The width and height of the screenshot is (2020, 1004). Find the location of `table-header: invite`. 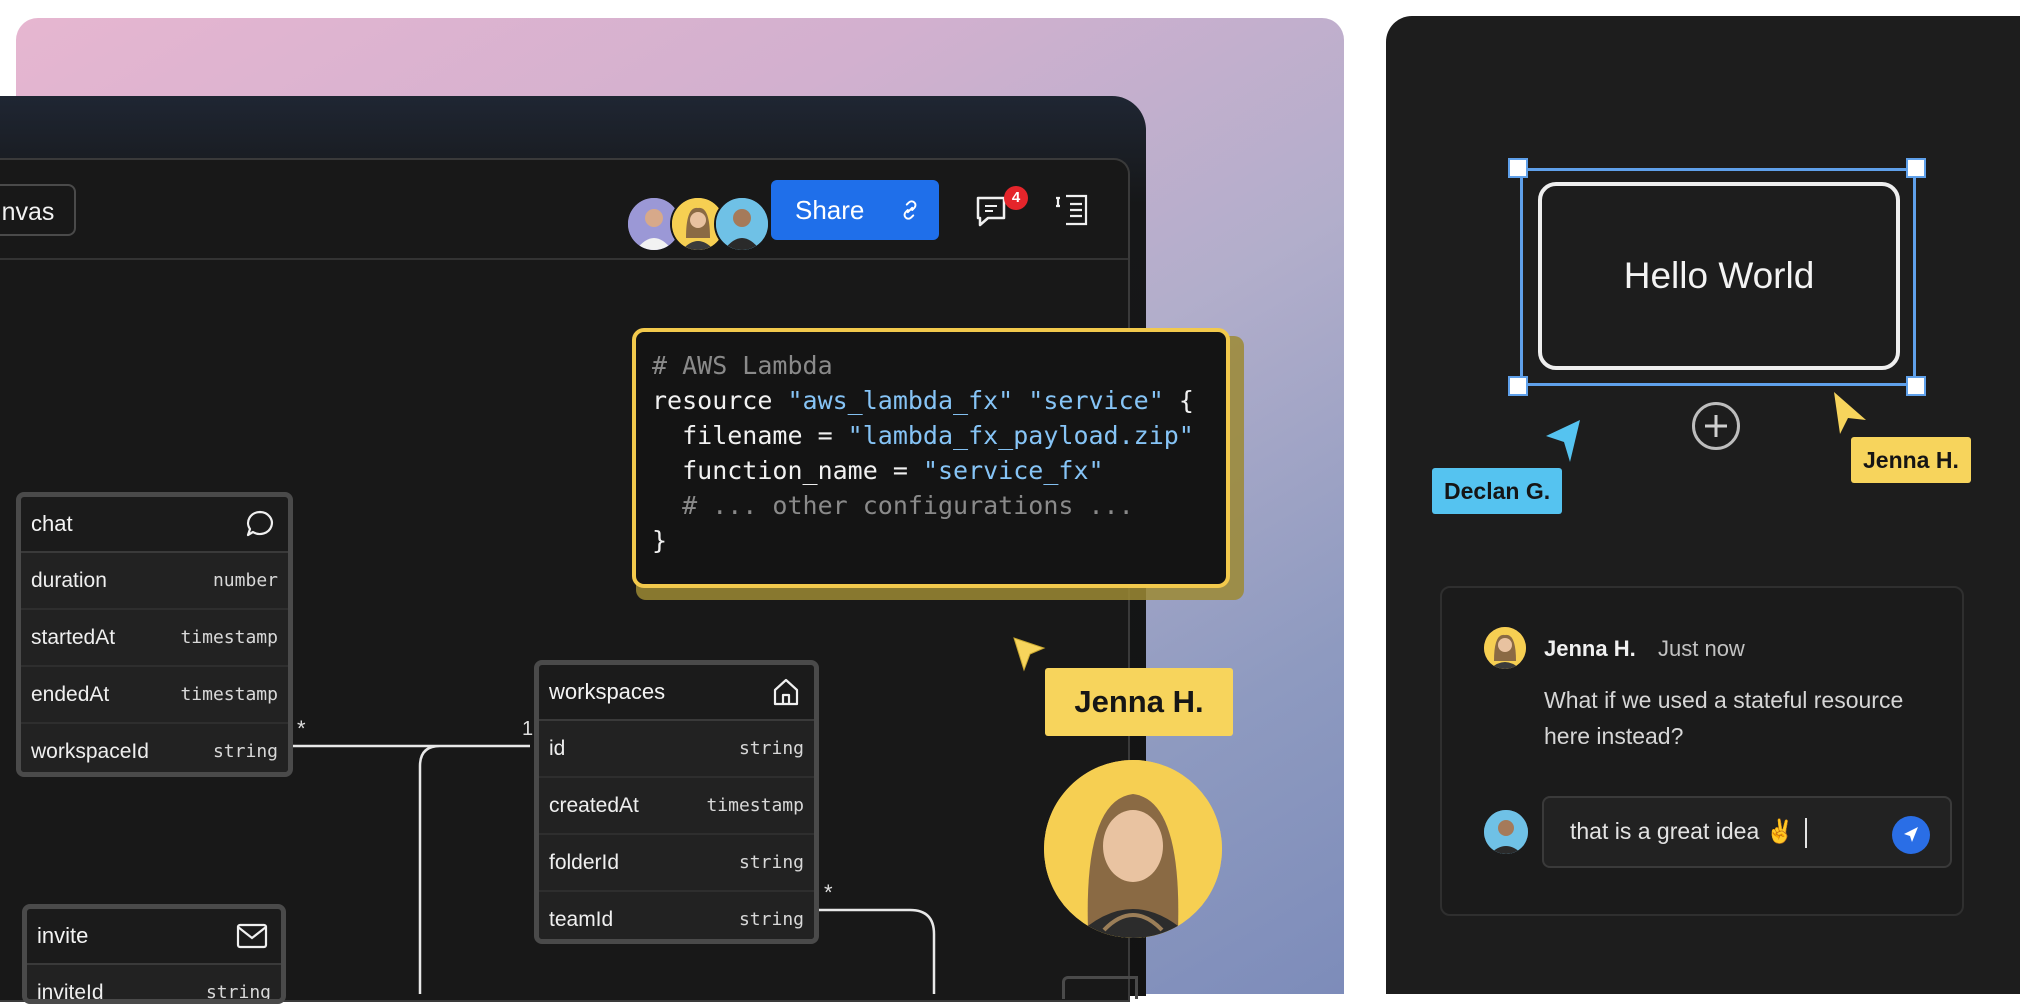

table-header: invite is located at coordinates (154, 937).